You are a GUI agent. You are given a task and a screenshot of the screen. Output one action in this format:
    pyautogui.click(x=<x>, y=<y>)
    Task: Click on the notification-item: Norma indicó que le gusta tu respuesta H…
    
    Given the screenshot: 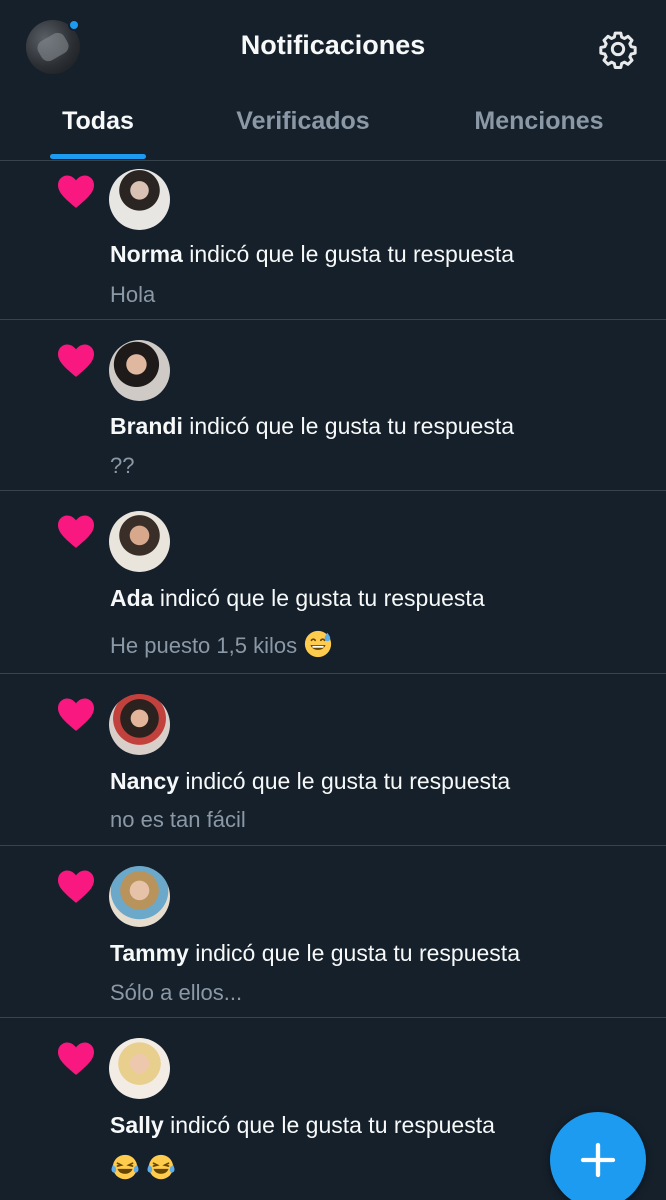 What is the action you would take?
    pyautogui.click(x=333, y=240)
    